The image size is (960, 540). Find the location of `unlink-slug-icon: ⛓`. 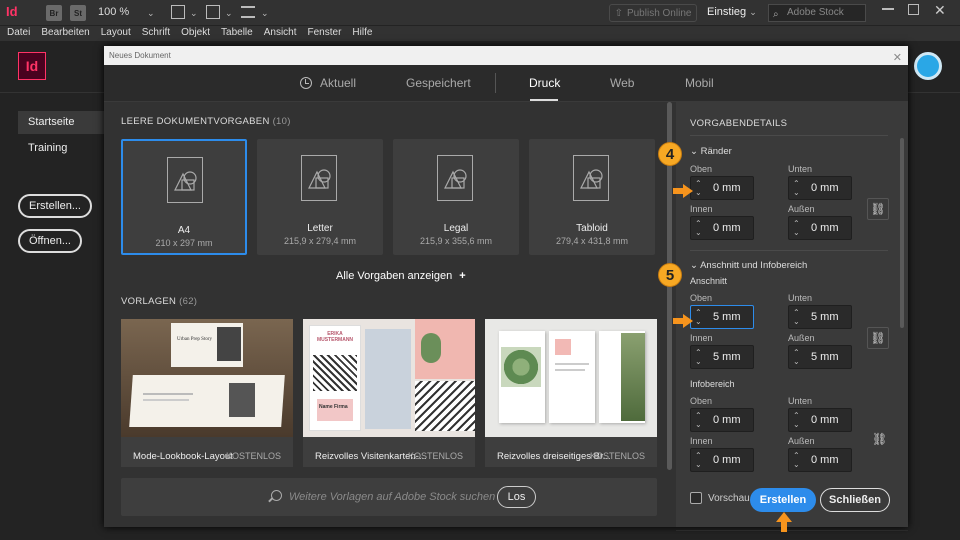

unlink-slug-icon: ⛓ is located at coordinates (879, 439).